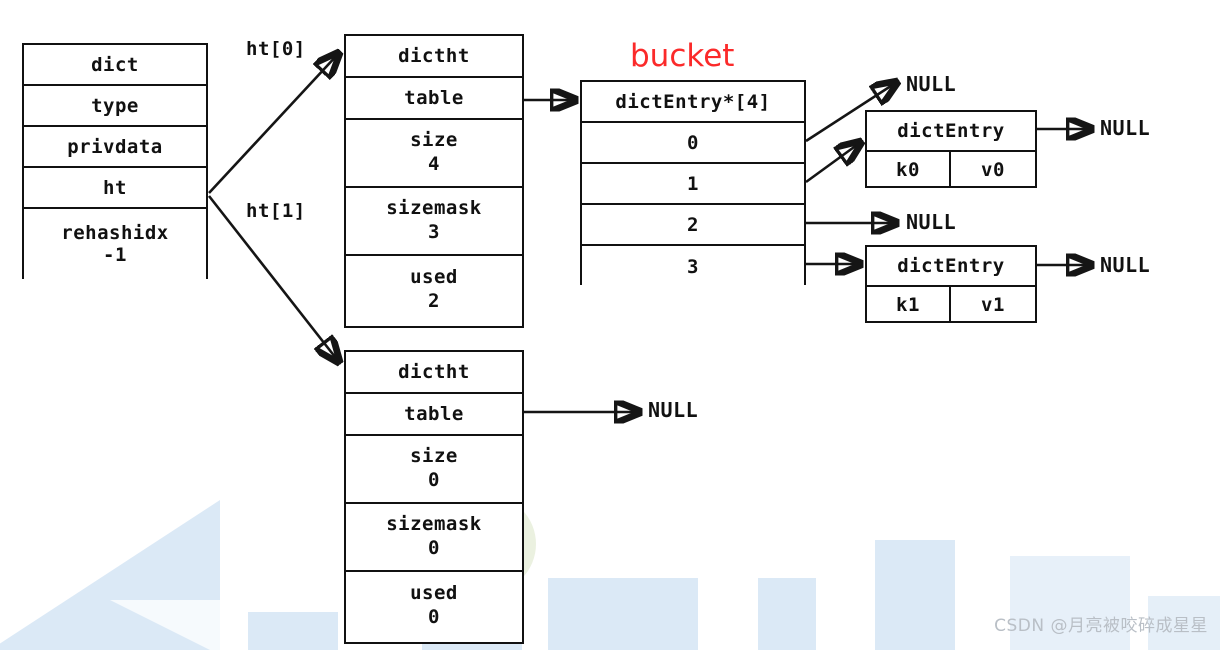 The image size is (1220, 650). Describe the element at coordinates (115, 255) in the screenshot. I see `dict-field-rehashidx-value: -1` at that location.